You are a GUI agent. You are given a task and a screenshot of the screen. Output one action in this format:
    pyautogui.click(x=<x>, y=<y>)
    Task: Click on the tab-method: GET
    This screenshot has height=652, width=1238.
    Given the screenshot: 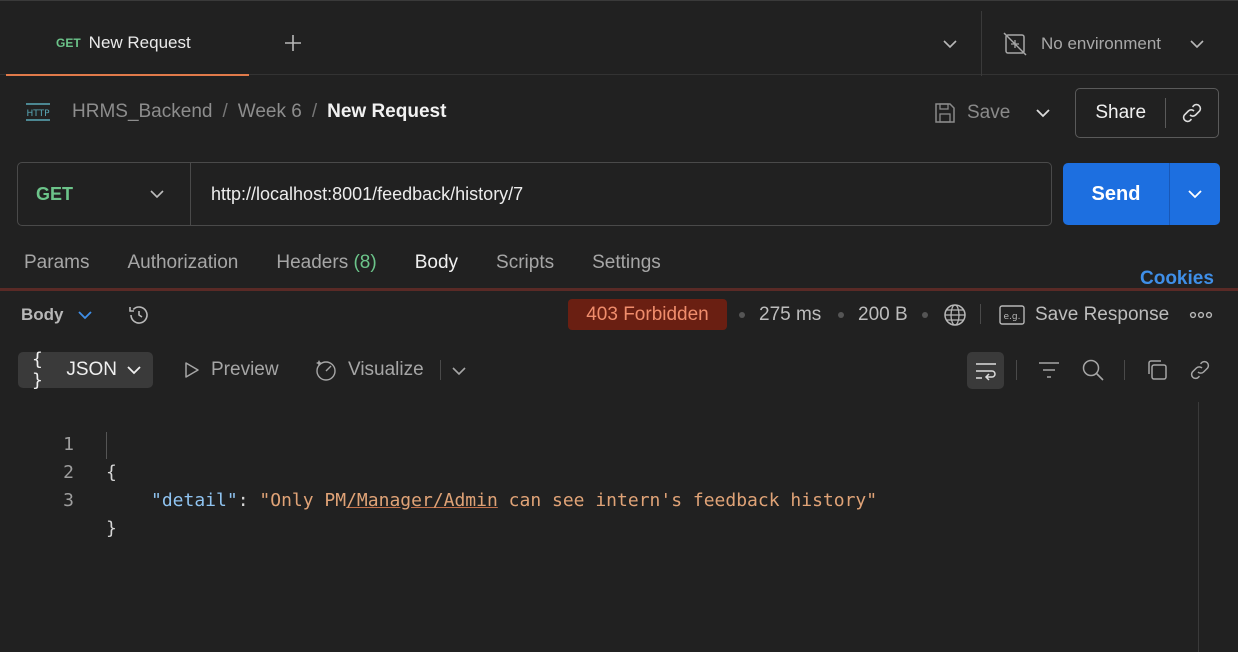 What is the action you would take?
    pyautogui.click(x=68, y=42)
    